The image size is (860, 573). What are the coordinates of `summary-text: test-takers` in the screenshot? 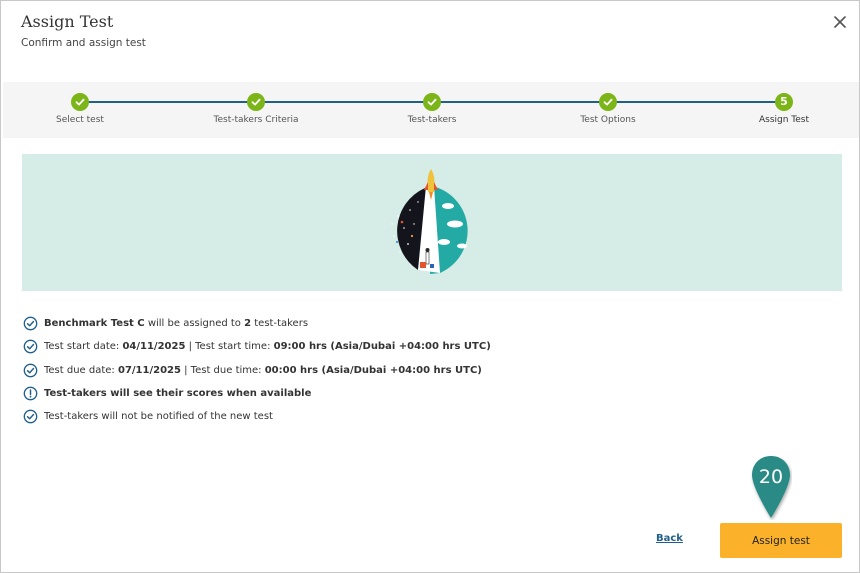 It's located at (280, 324).